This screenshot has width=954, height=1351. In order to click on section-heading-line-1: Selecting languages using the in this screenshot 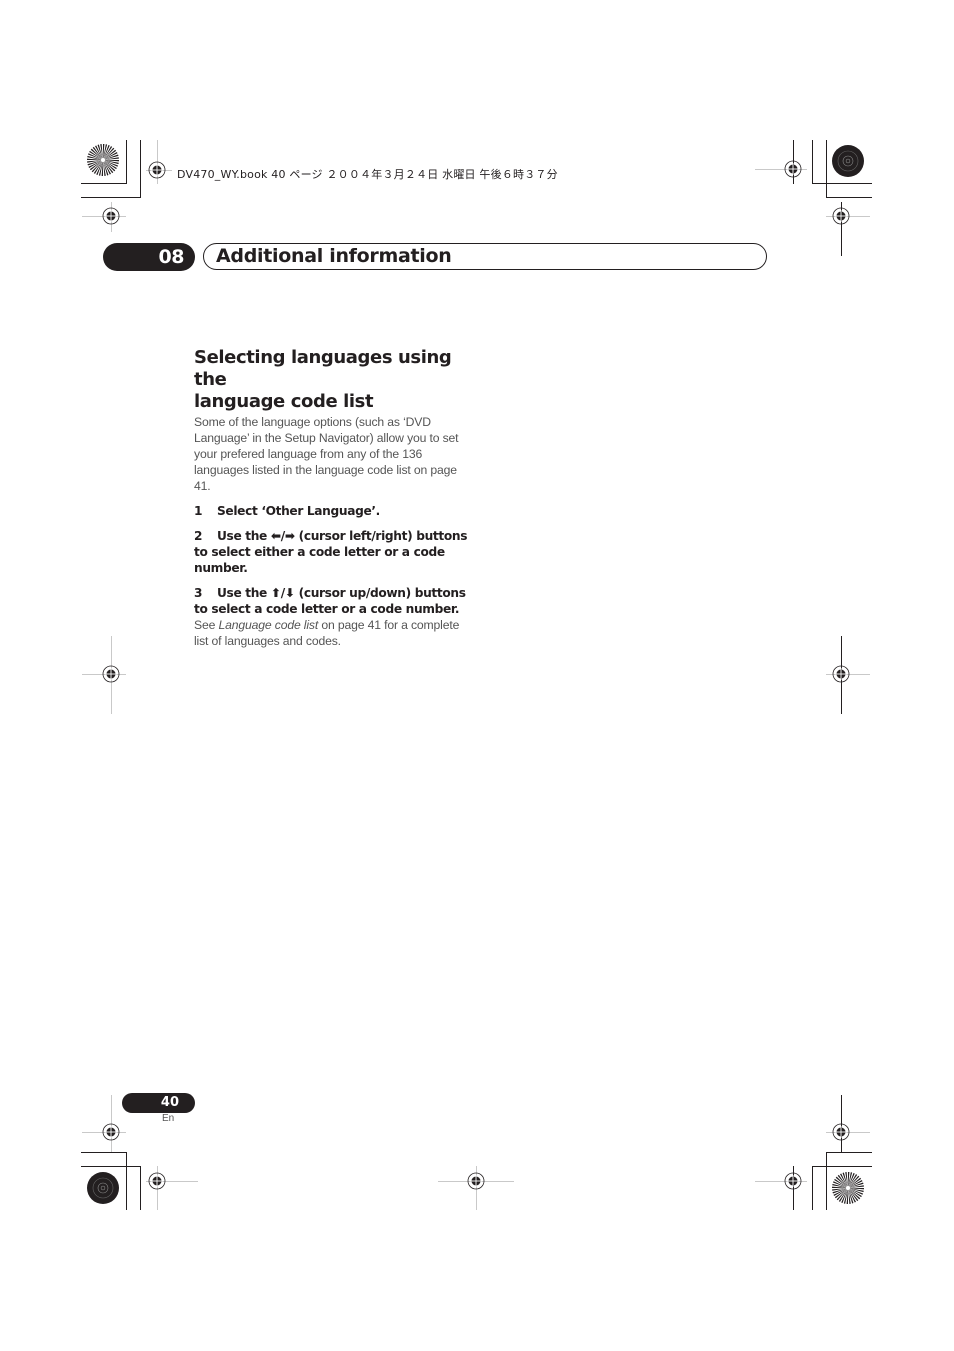, I will do `click(323, 368)`.